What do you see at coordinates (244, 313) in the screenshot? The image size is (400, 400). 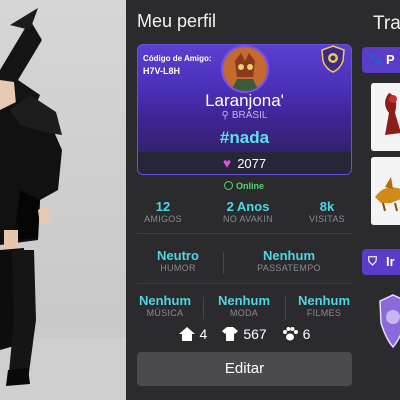 I see `stat-fashion-label: MODA` at bounding box center [244, 313].